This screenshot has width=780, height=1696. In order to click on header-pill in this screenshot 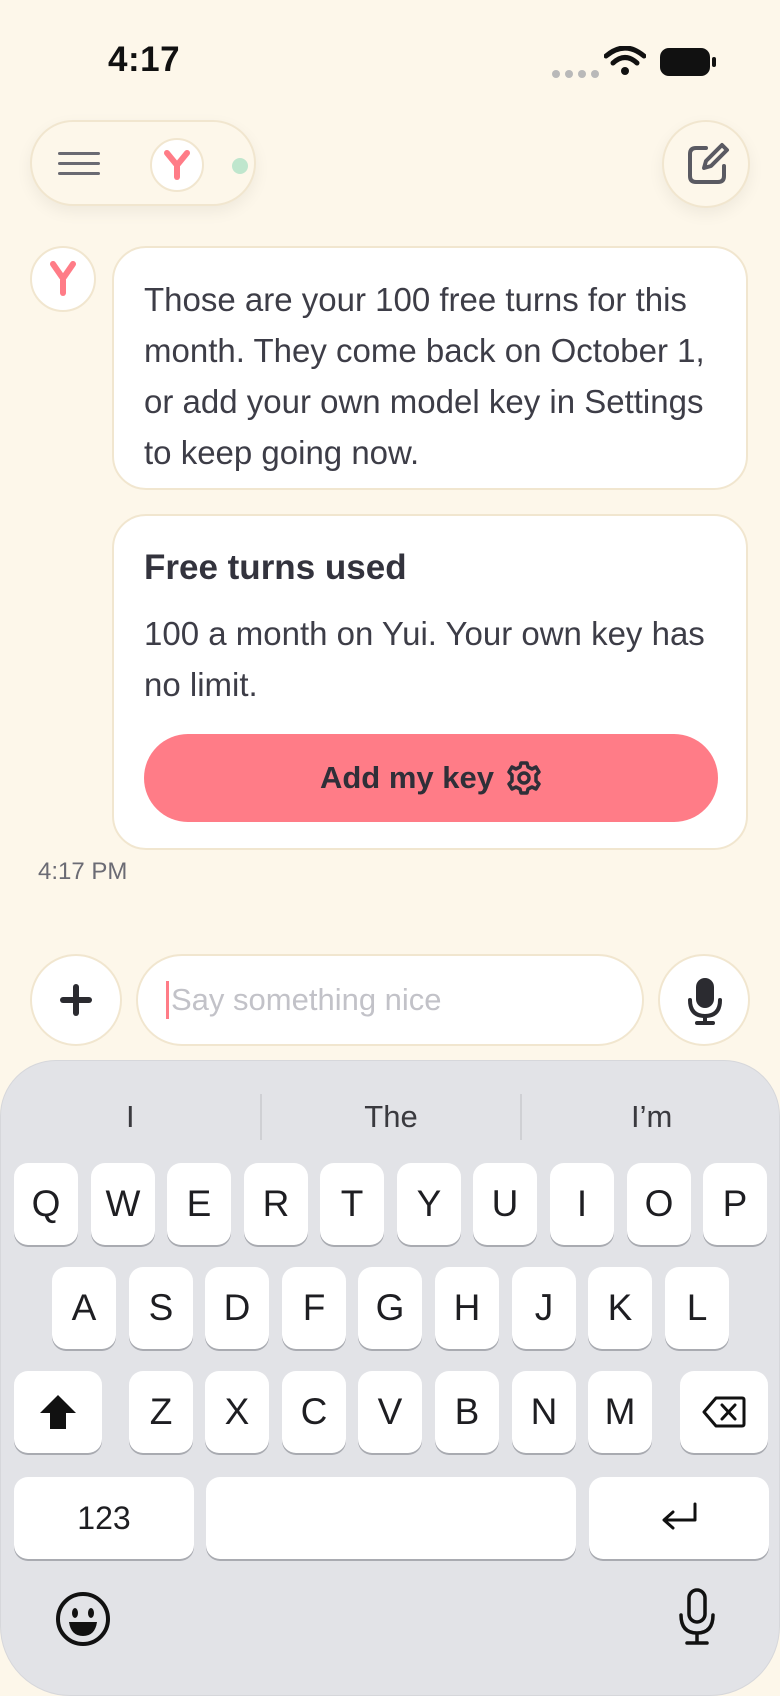, I will do `click(143, 163)`.